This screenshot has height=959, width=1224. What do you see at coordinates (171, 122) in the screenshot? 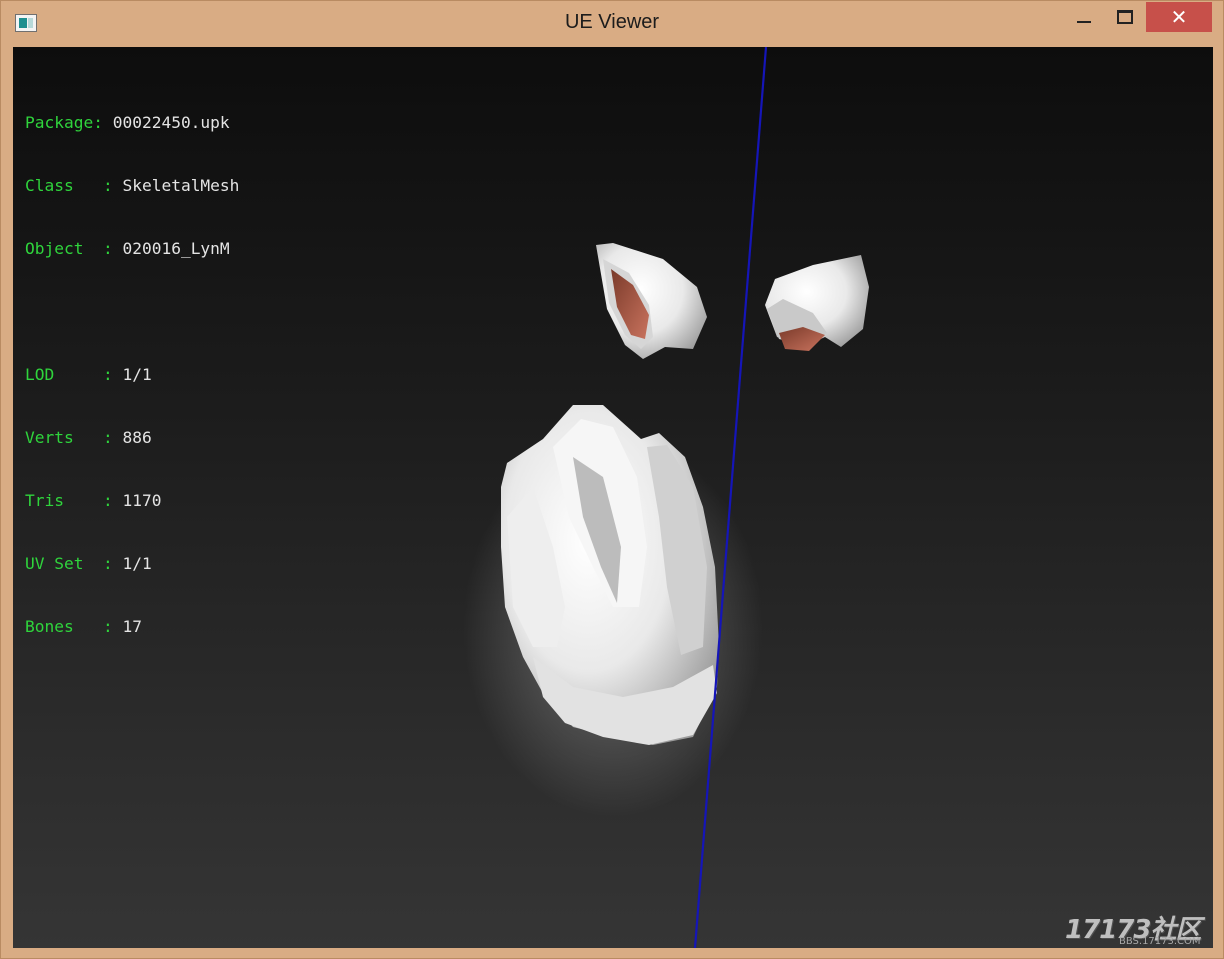
I see `info-value: 00022450.upk` at bounding box center [171, 122].